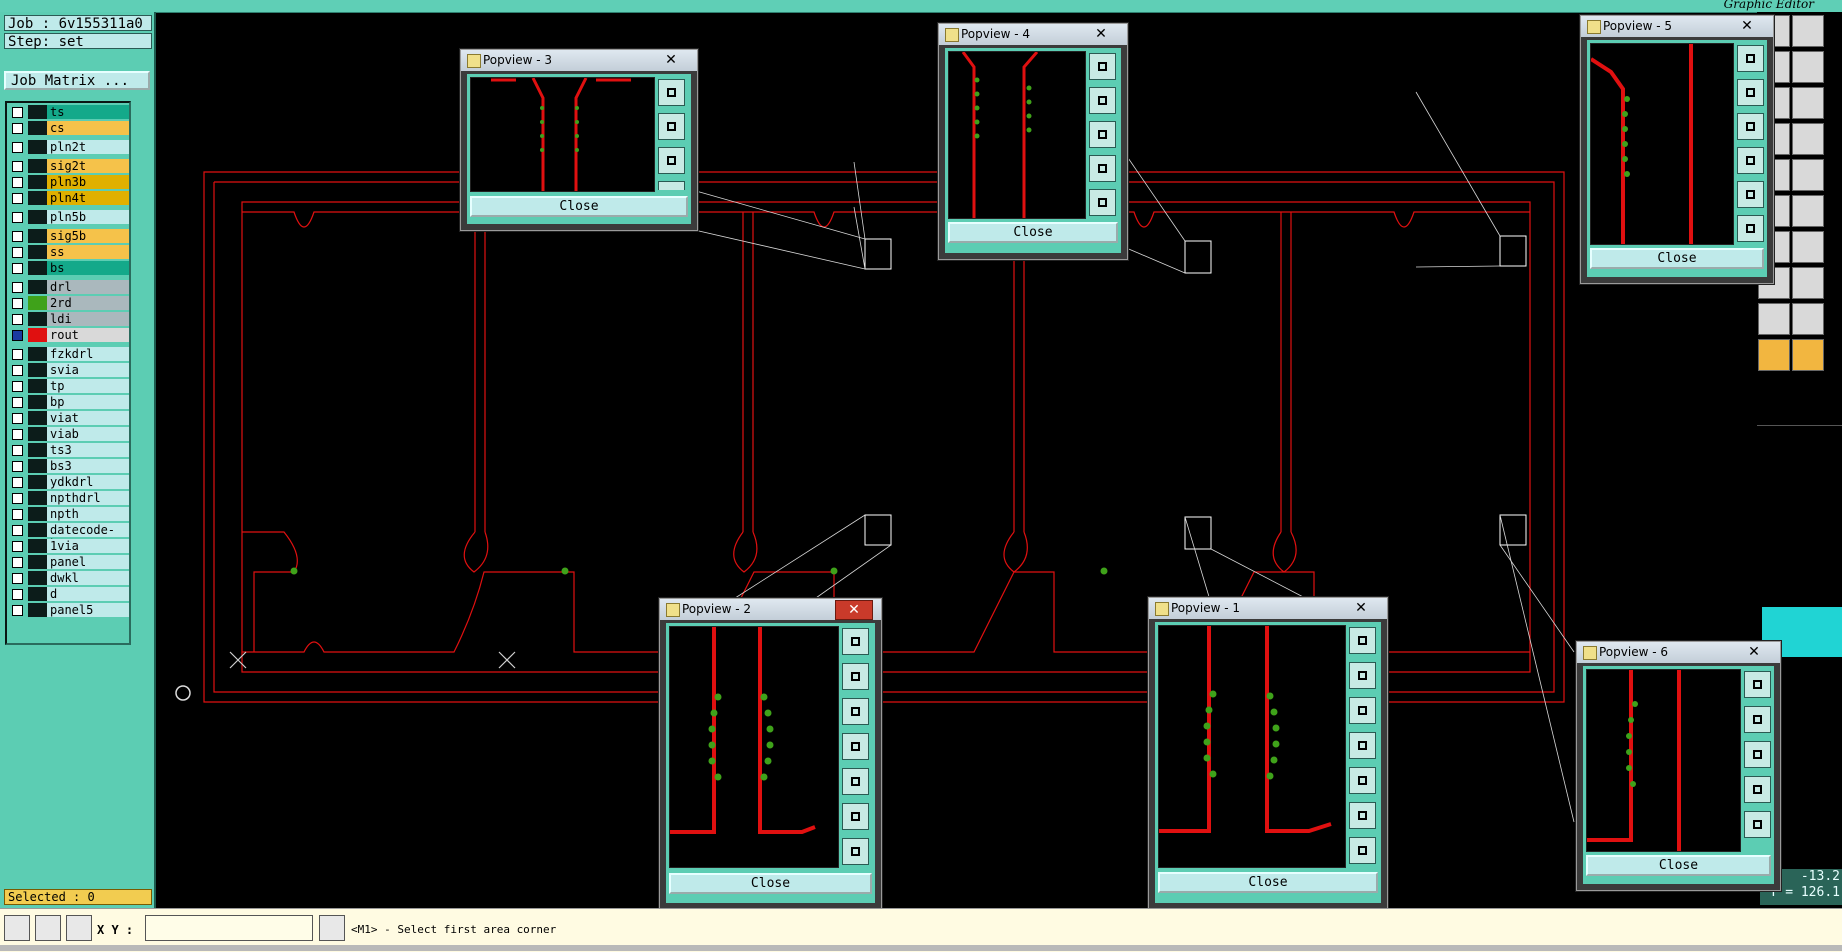  What do you see at coordinates (88, 386) in the screenshot?
I see `layer-name: tp` at bounding box center [88, 386].